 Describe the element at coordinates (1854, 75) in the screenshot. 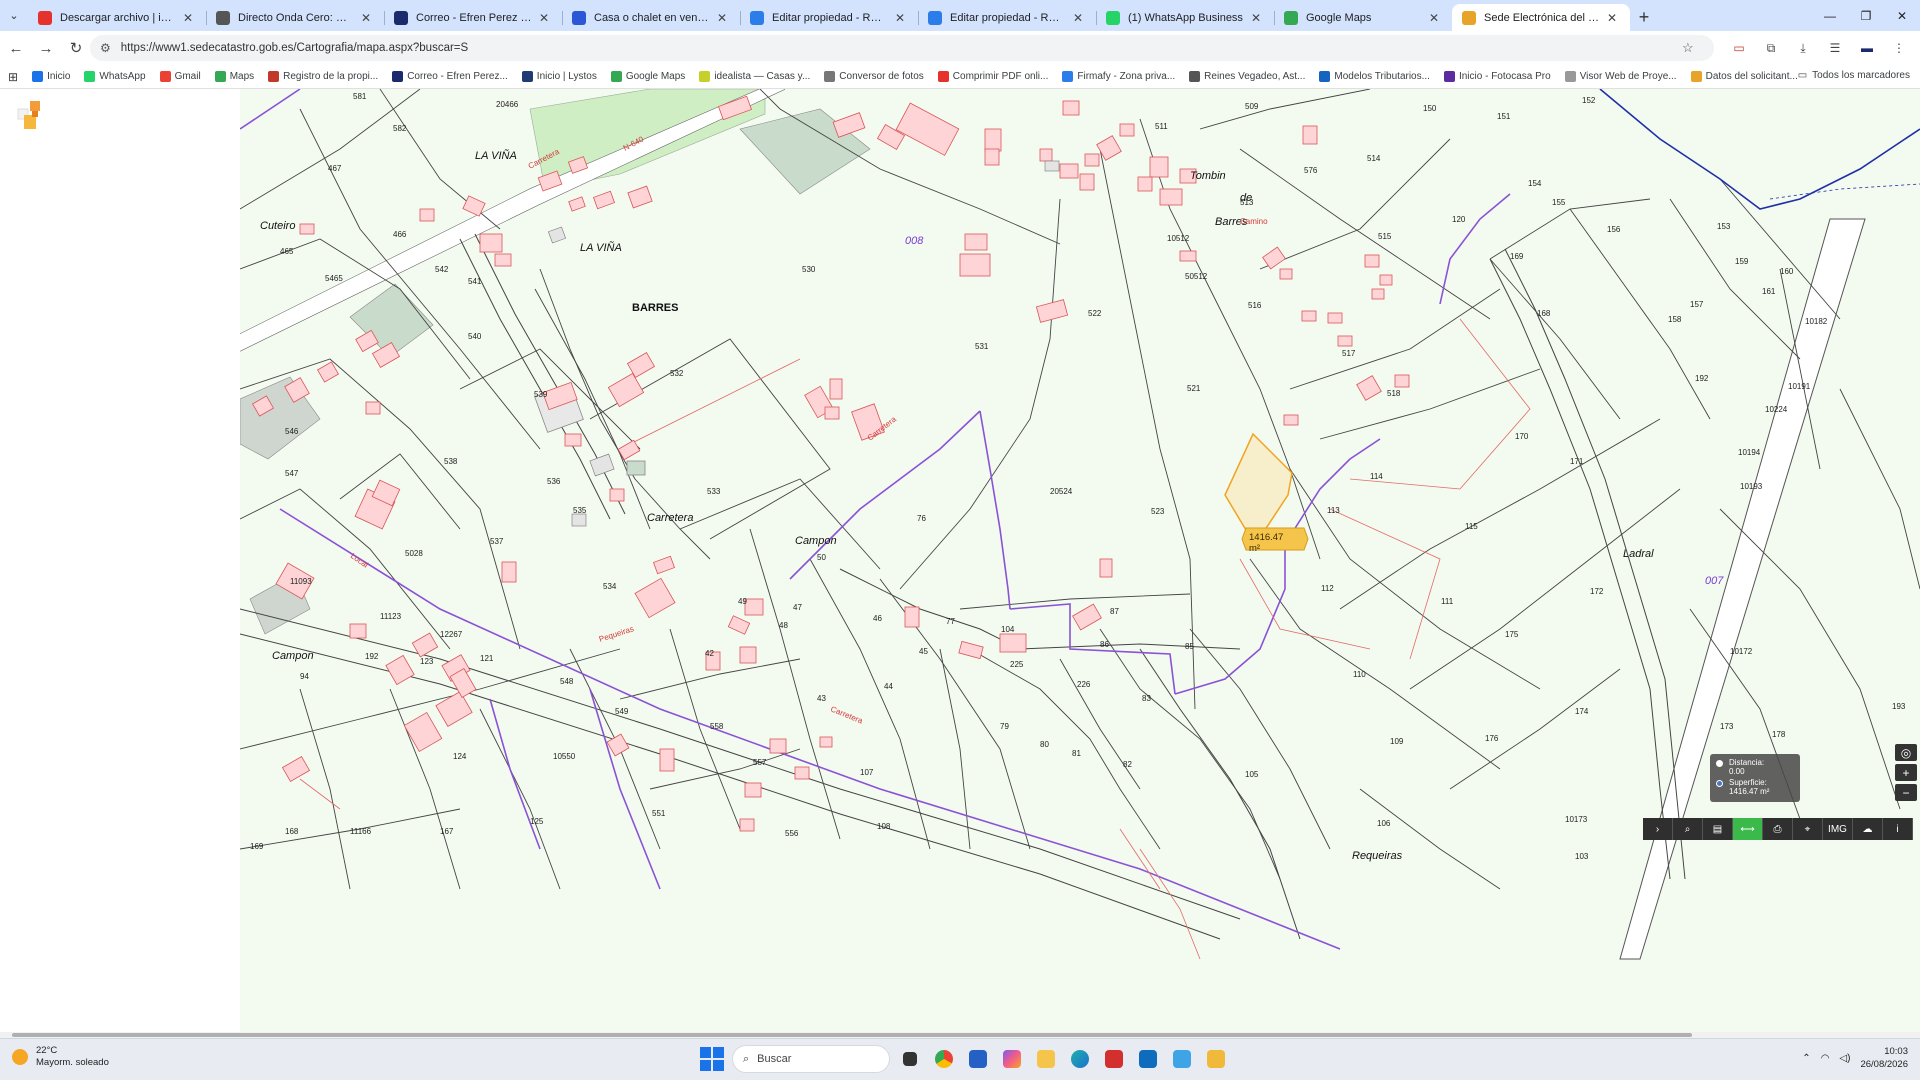

I see `all-bookmarks-button: ▭ Todos los marcadores` at that location.